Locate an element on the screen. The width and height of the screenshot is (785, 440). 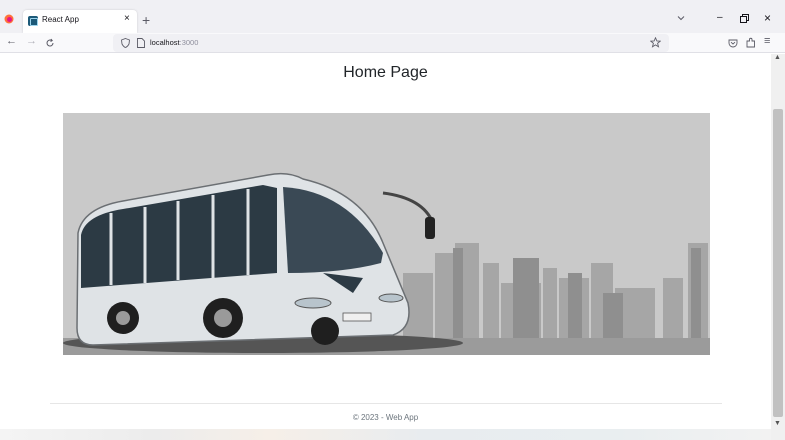
url-port: :3000 is located at coordinates (189, 42).